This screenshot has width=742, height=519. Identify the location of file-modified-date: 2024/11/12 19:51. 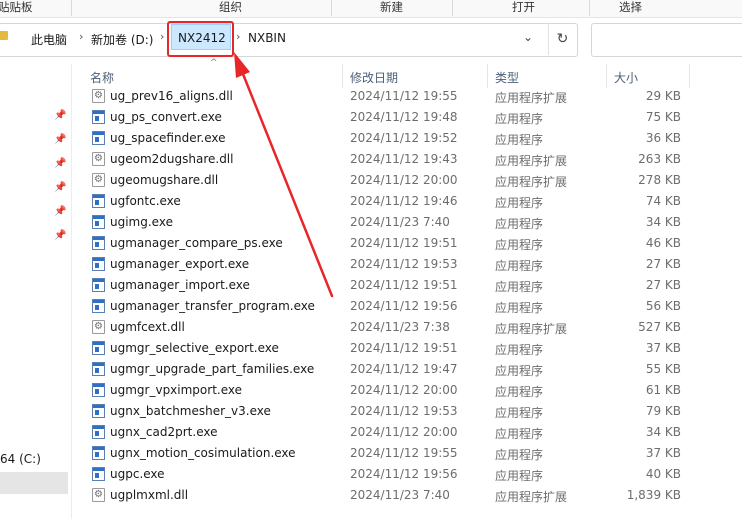
(404, 243).